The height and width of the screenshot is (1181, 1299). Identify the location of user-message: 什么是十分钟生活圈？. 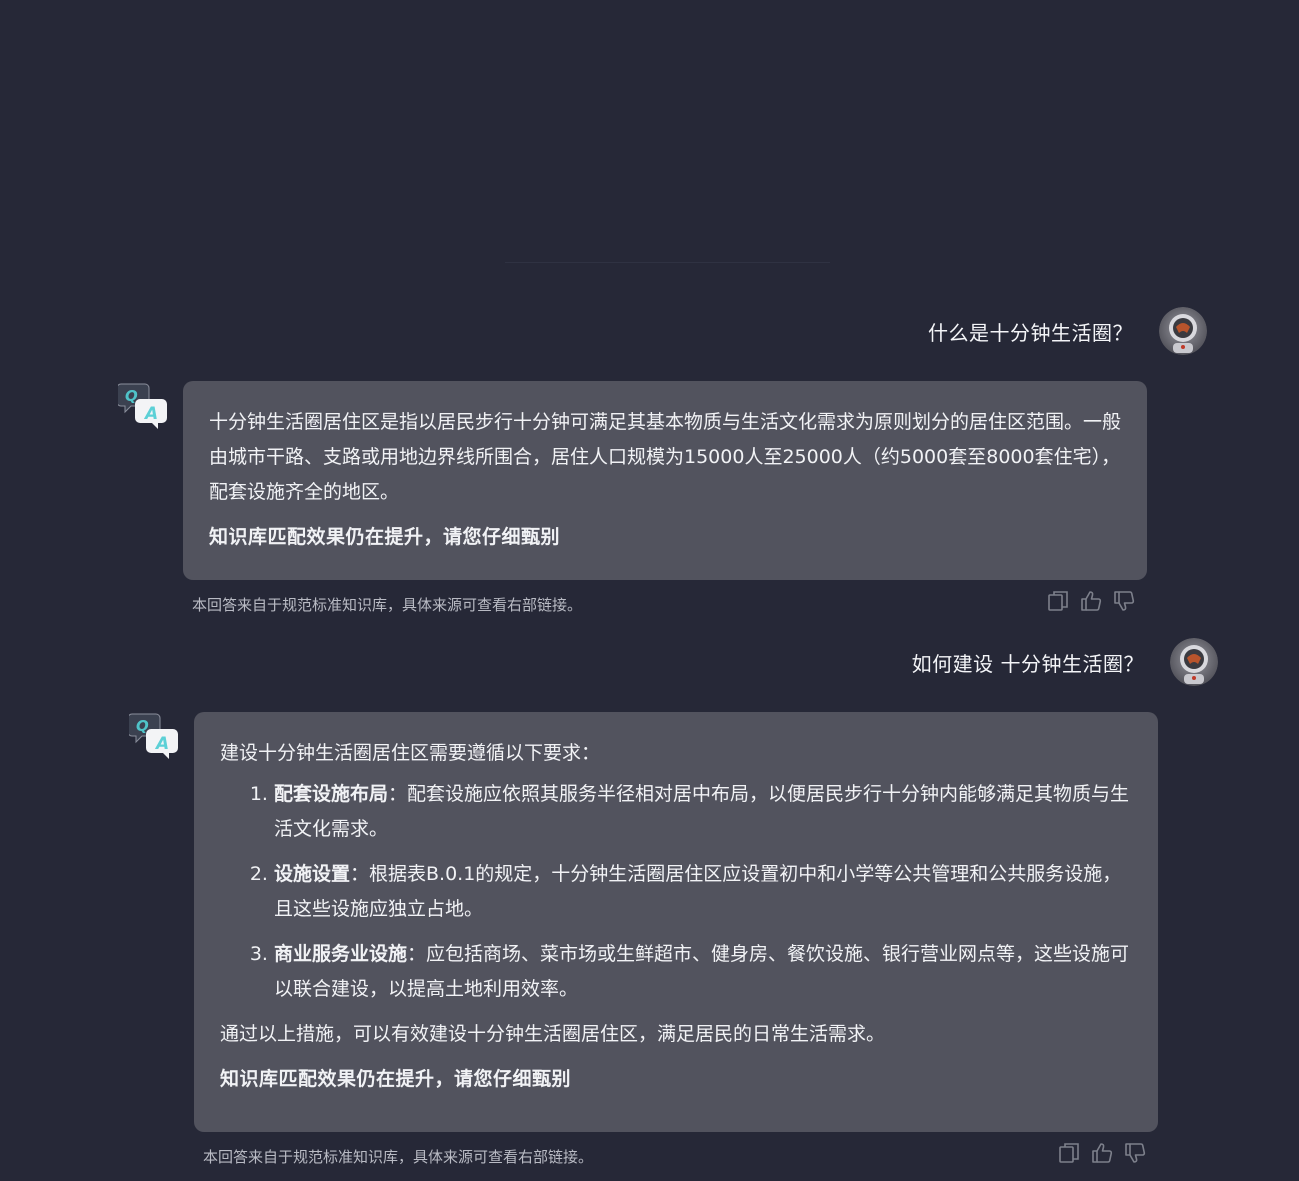
(1067, 331).